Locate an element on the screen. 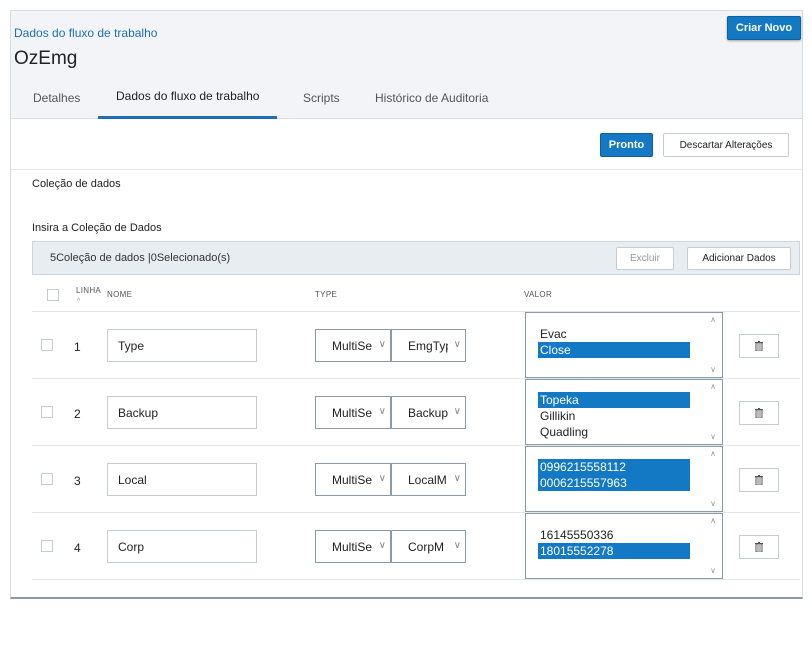  action-toolbar: Pronto Descartar Alterações is located at coordinates (406, 144).